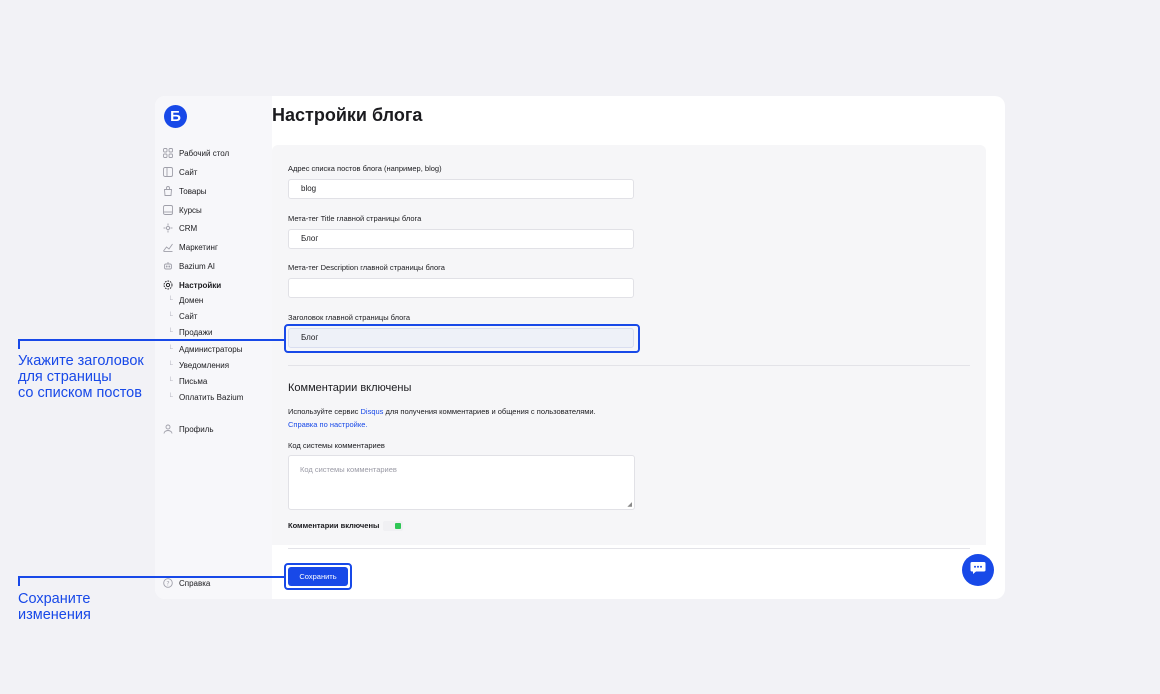 Image resolution: width=1160 pixels, height=694 pixels. Describe the element at coordinates (54, 607) in the screenshot. I see `save-callout-text: Сохраните изменения` at that location.